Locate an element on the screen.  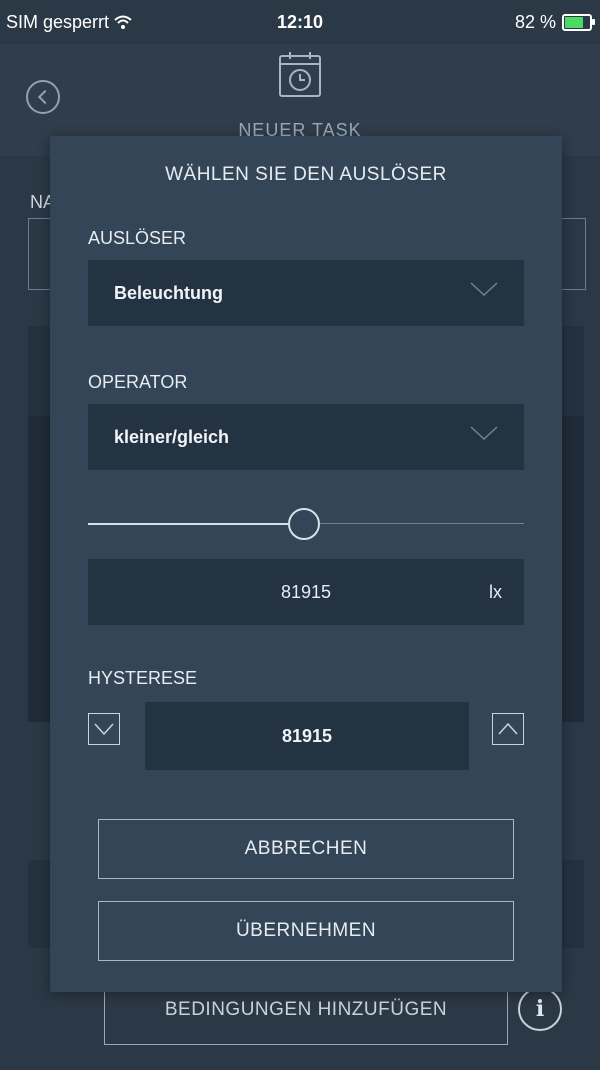
value-field: 81915 lx is located at coordinates (306, 592).